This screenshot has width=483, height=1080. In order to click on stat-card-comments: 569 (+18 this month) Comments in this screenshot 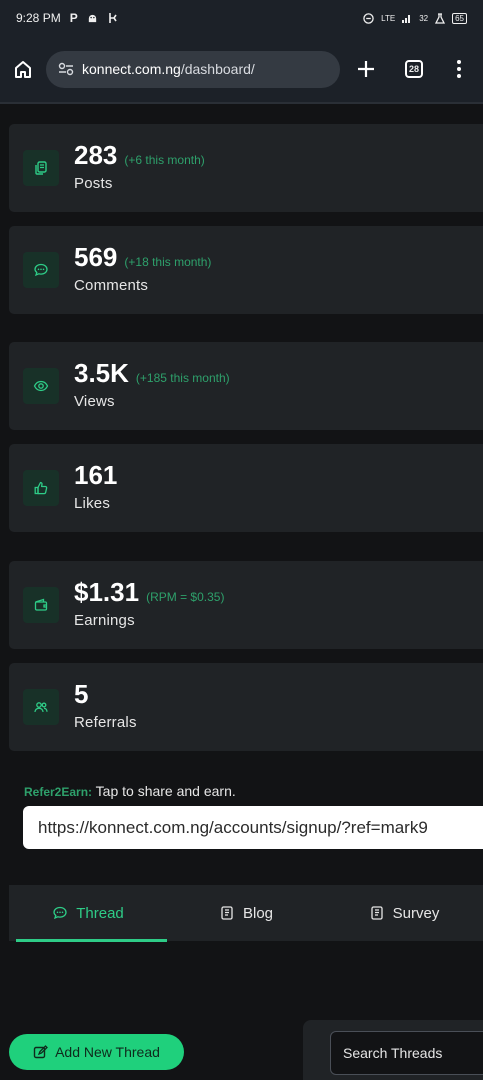, I will do `click(246, 270)`.